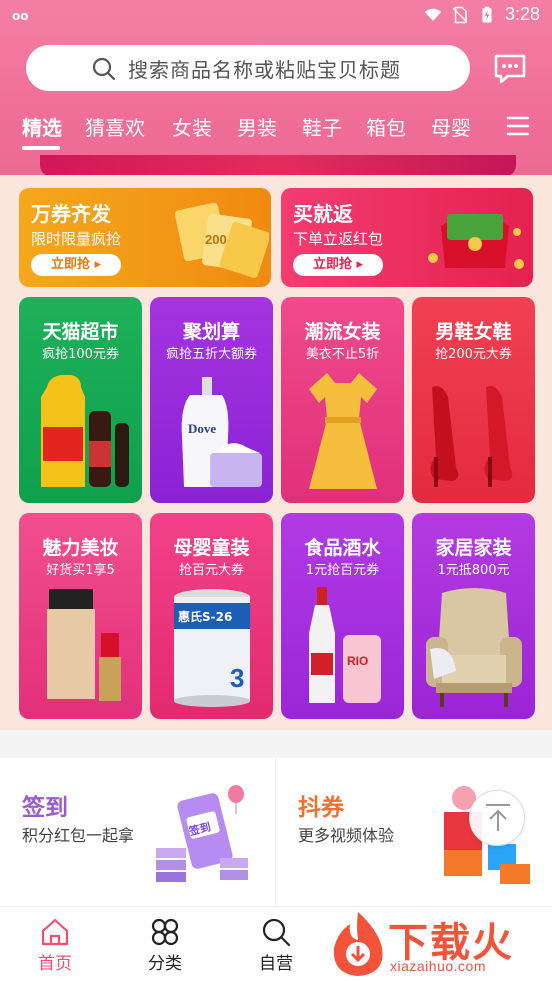  Describe the element at coordinates (346, 835) in the screenshot. I see `feature-subtitle: 更多视频体验` at that location.